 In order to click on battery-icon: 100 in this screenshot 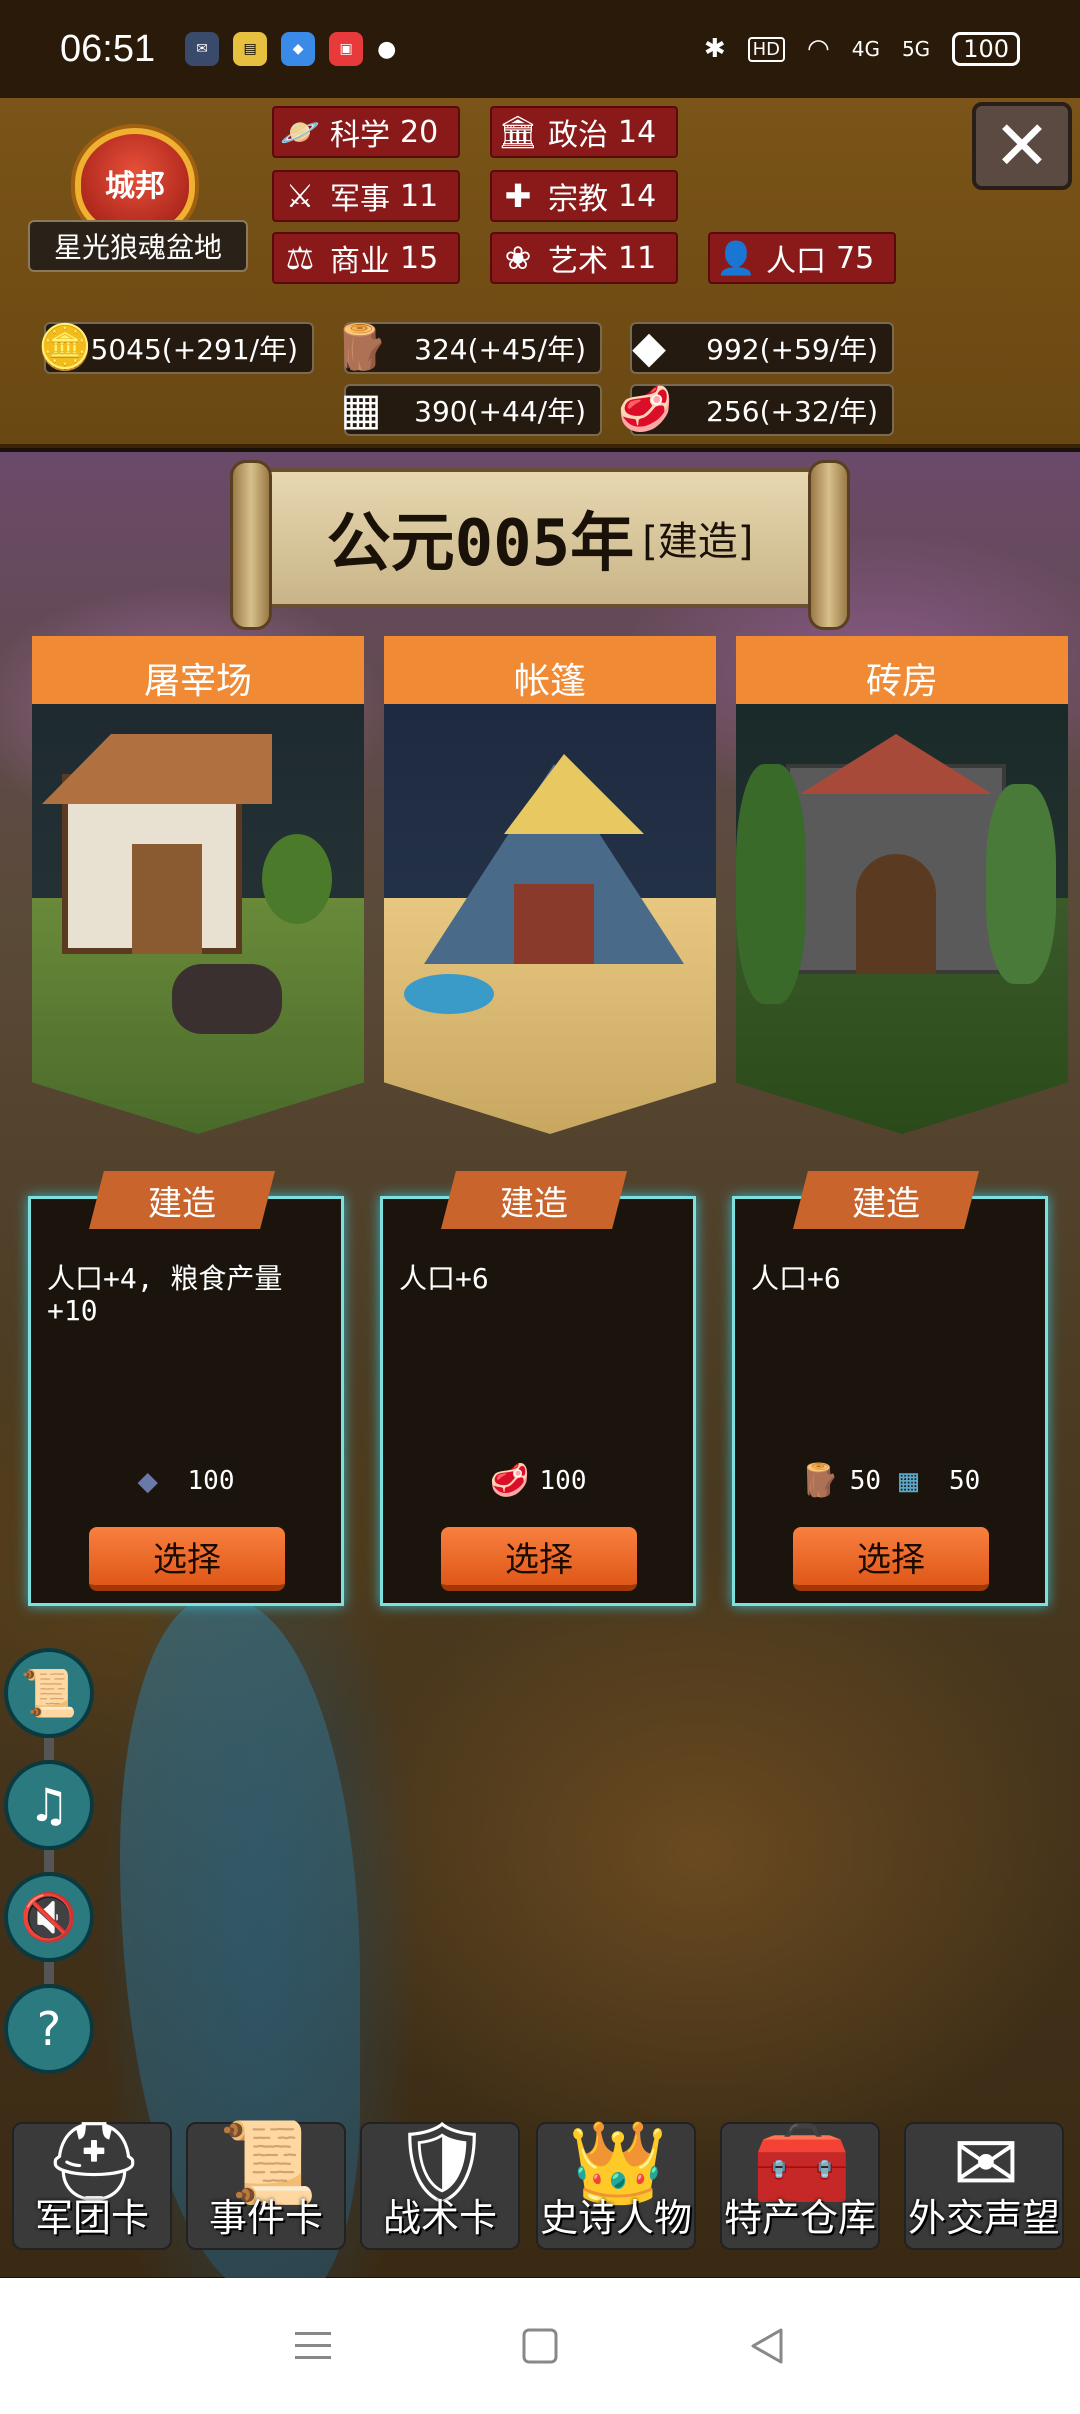, I will do `click(986, 49)`.